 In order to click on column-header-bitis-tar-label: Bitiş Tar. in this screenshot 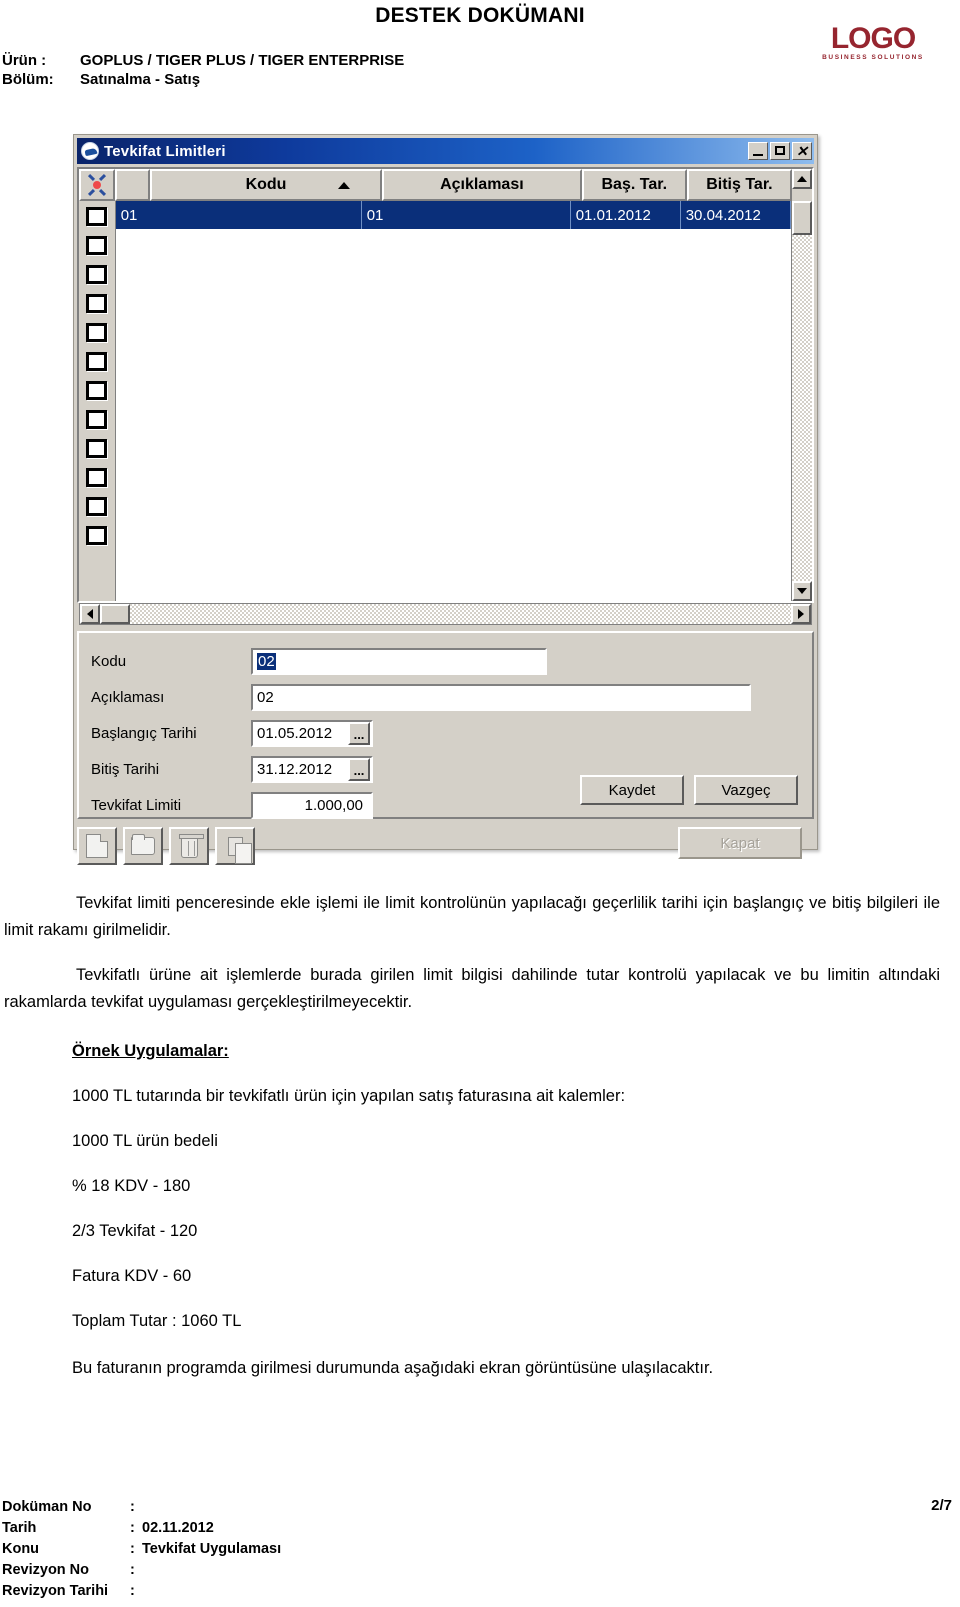, I will do `click(739, 184)`.